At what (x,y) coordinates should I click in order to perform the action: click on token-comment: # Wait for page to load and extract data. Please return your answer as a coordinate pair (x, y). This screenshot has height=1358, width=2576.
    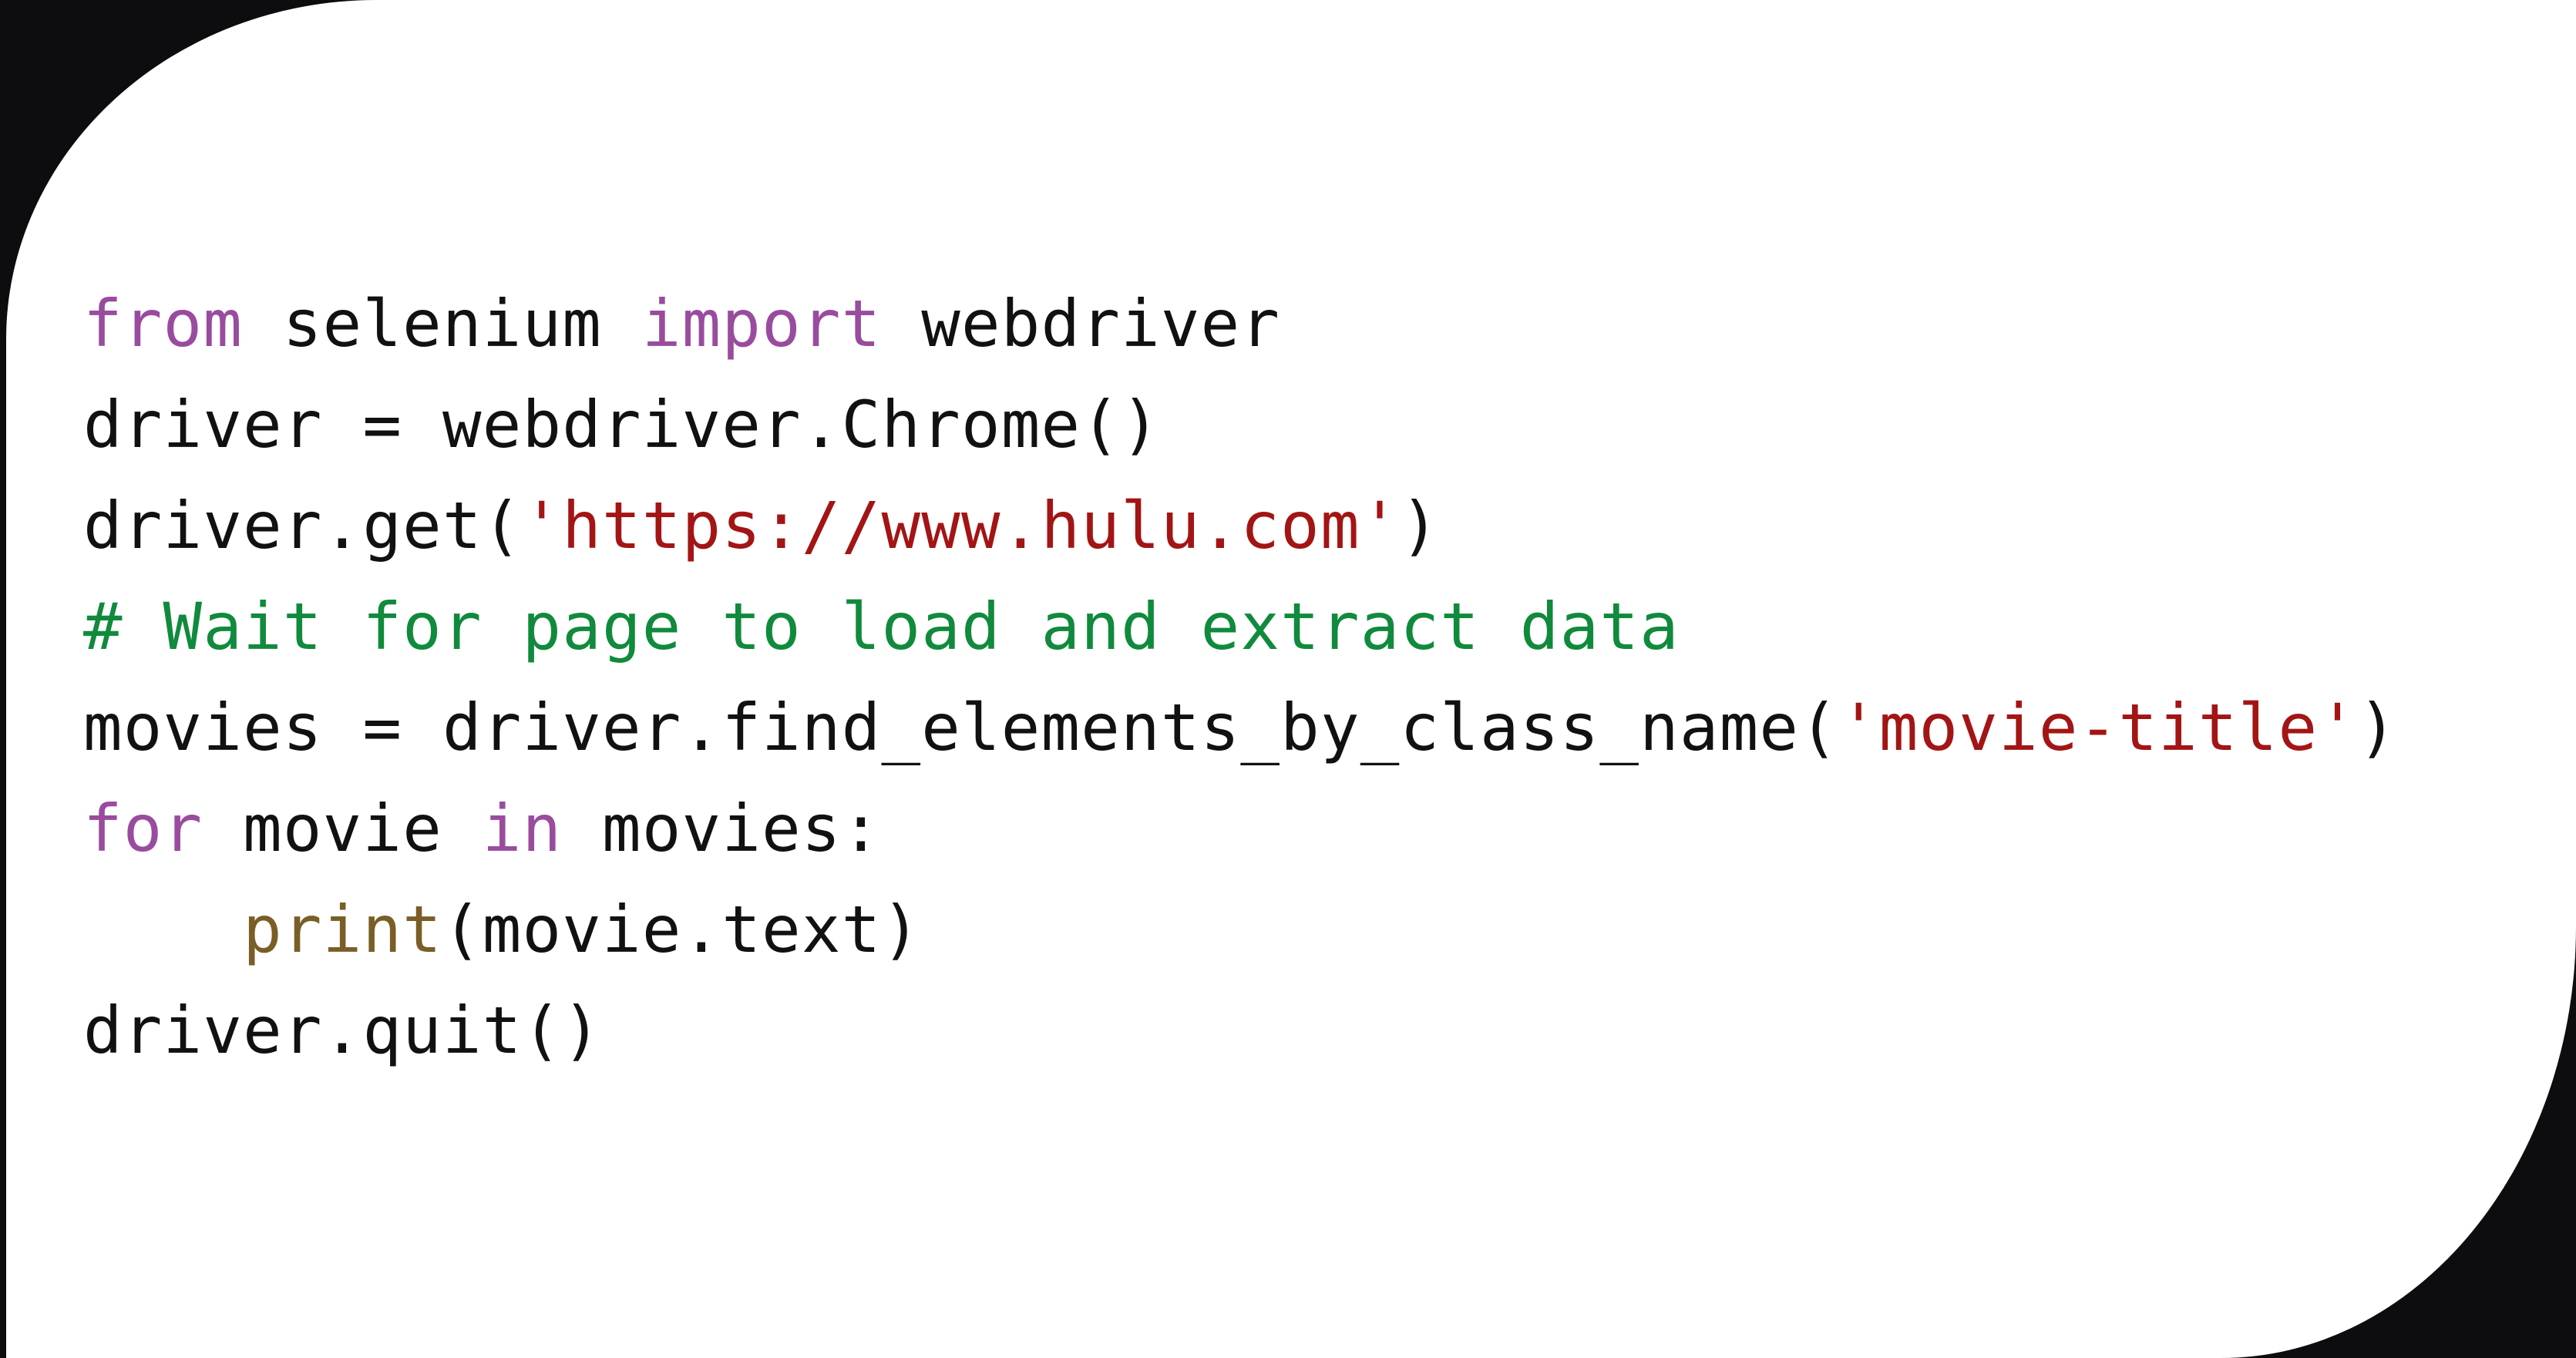
    Looking at the image, I should click on (881, 626).